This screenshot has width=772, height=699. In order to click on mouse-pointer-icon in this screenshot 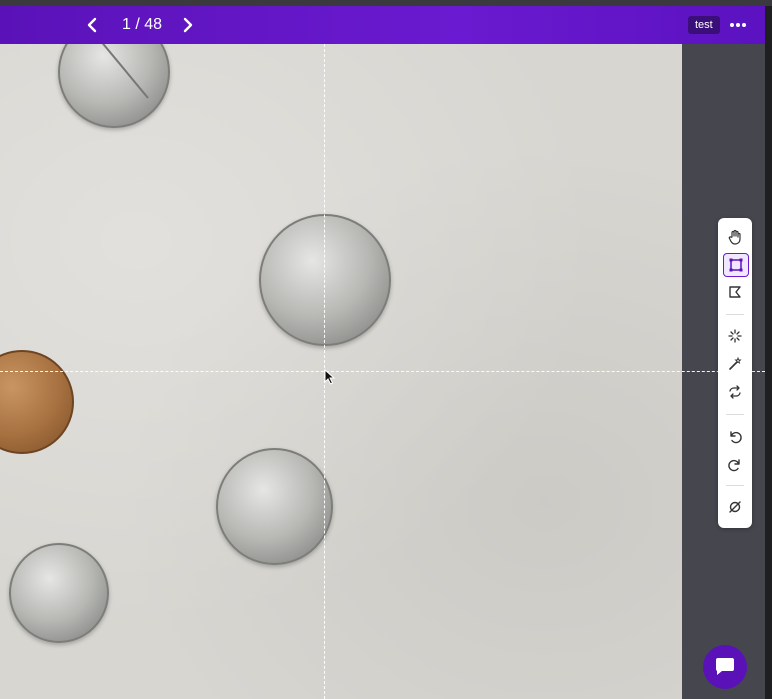, I will do `click(330, 379)`.